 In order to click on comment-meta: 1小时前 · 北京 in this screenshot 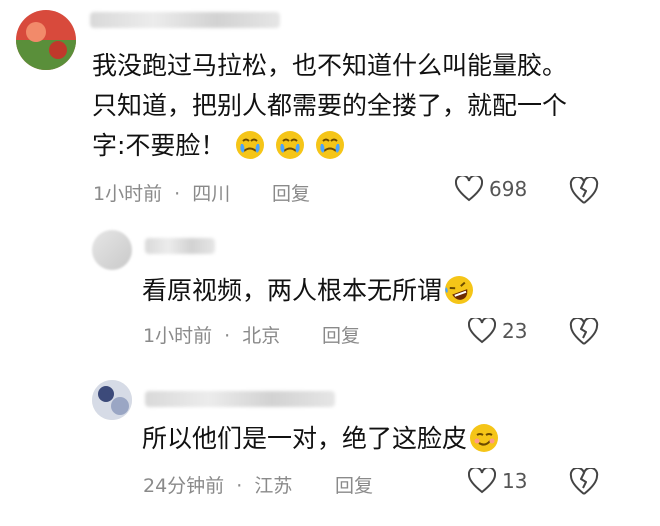, I will do `click(211, 334)`.